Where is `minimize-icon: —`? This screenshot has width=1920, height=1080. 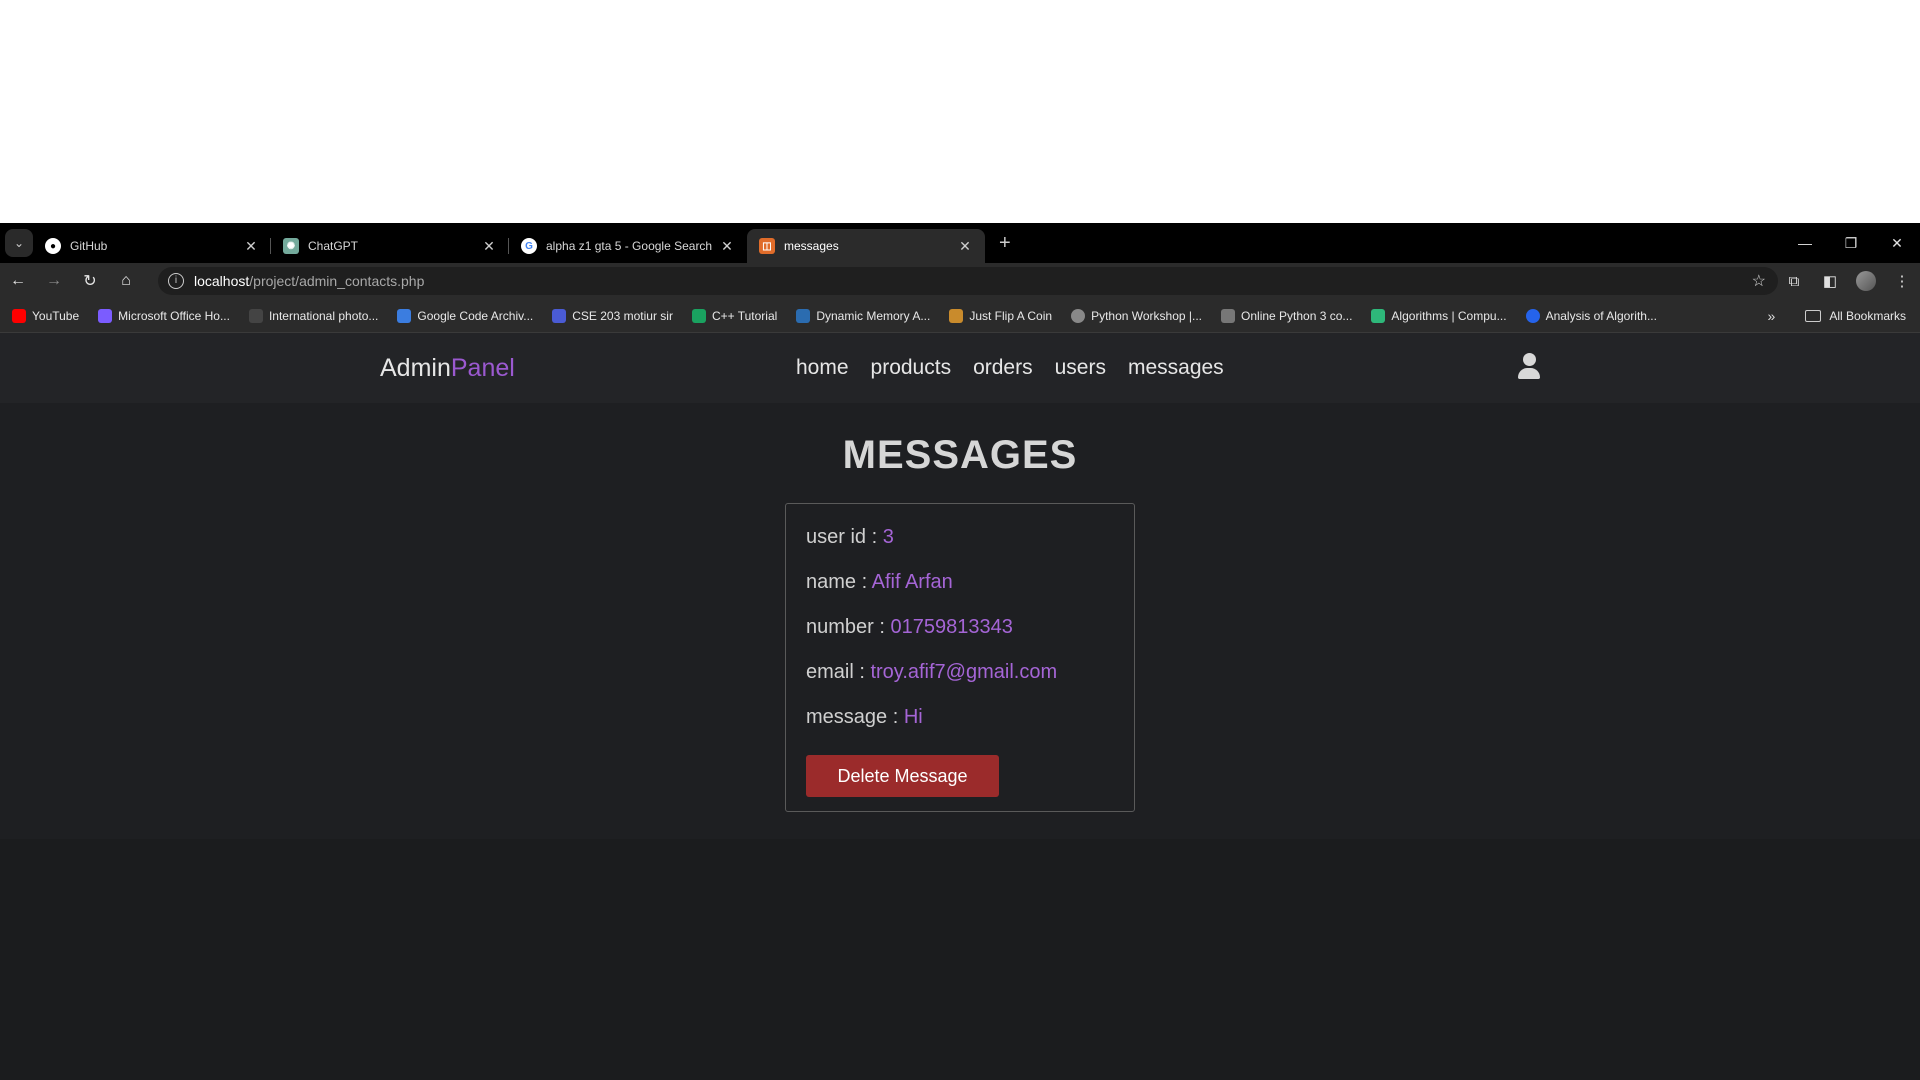
minimize-icon: — is located at coordinates (1805, 243).